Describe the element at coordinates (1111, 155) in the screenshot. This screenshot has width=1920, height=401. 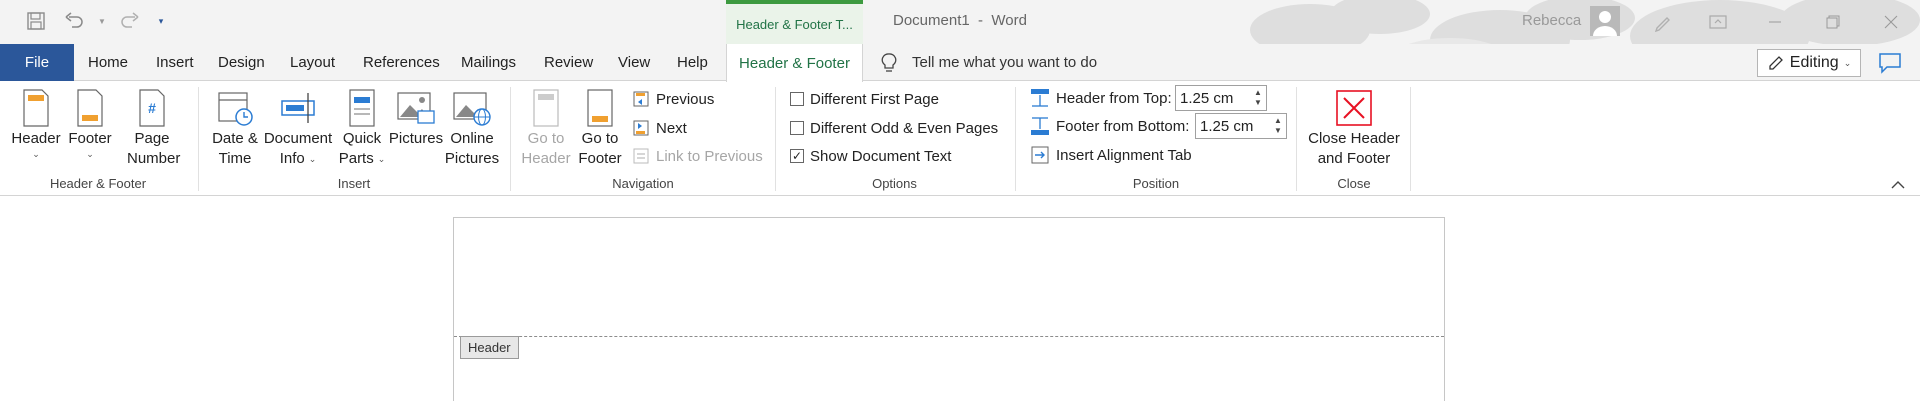
I see `insert-alignment-tab-button: Insert Alignment Tab` at that location.